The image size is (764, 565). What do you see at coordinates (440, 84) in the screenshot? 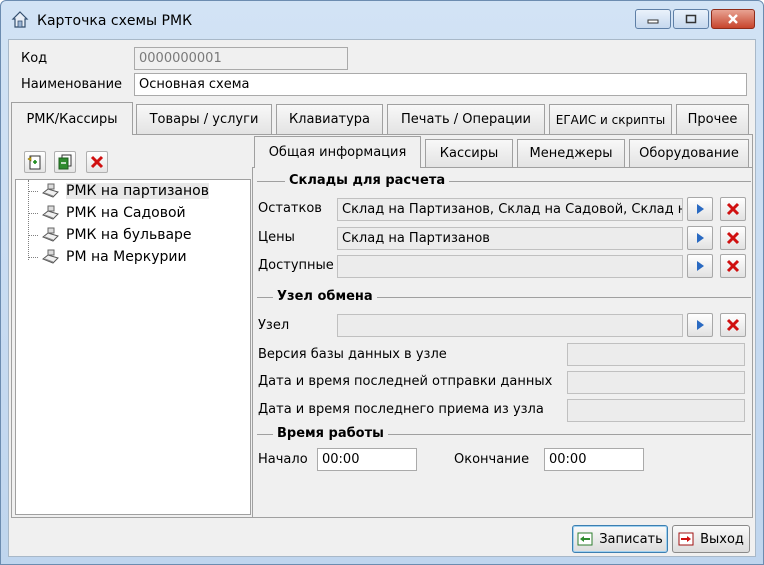
I see `name-field: Основная схема` at bounding box center [440, 84].